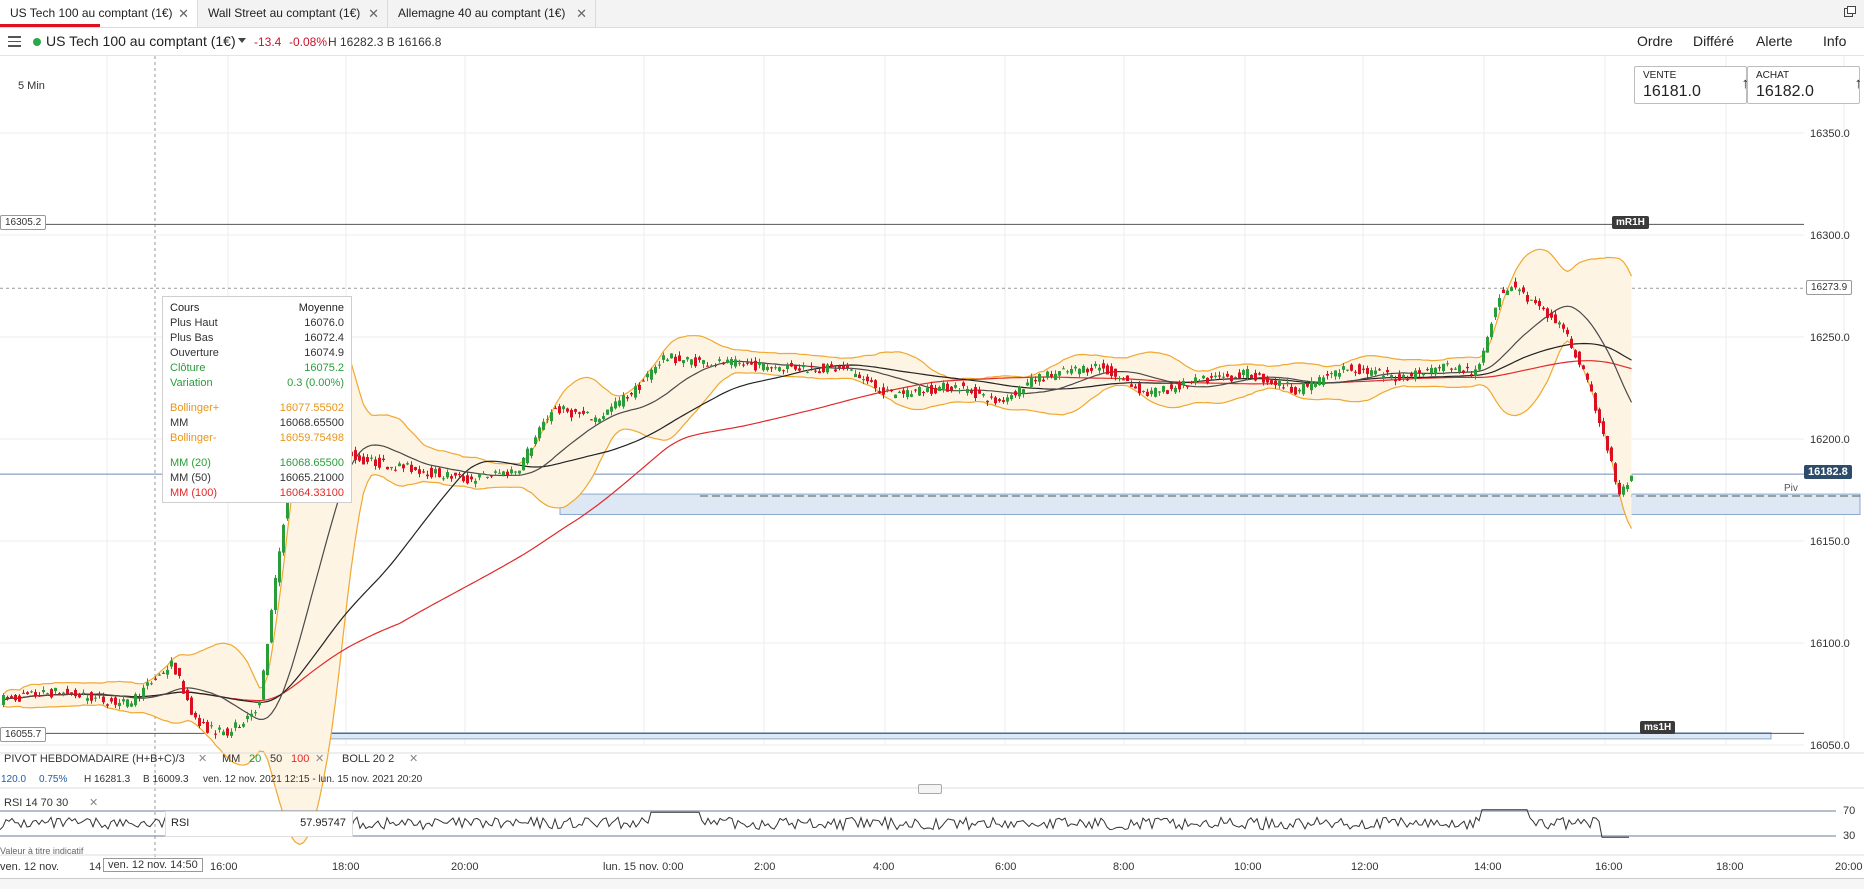  What do you see at coordinates (193, 438) in the screenshot?
I see `tooltip-key: Bollinger-` at bounding box center [193, 438].